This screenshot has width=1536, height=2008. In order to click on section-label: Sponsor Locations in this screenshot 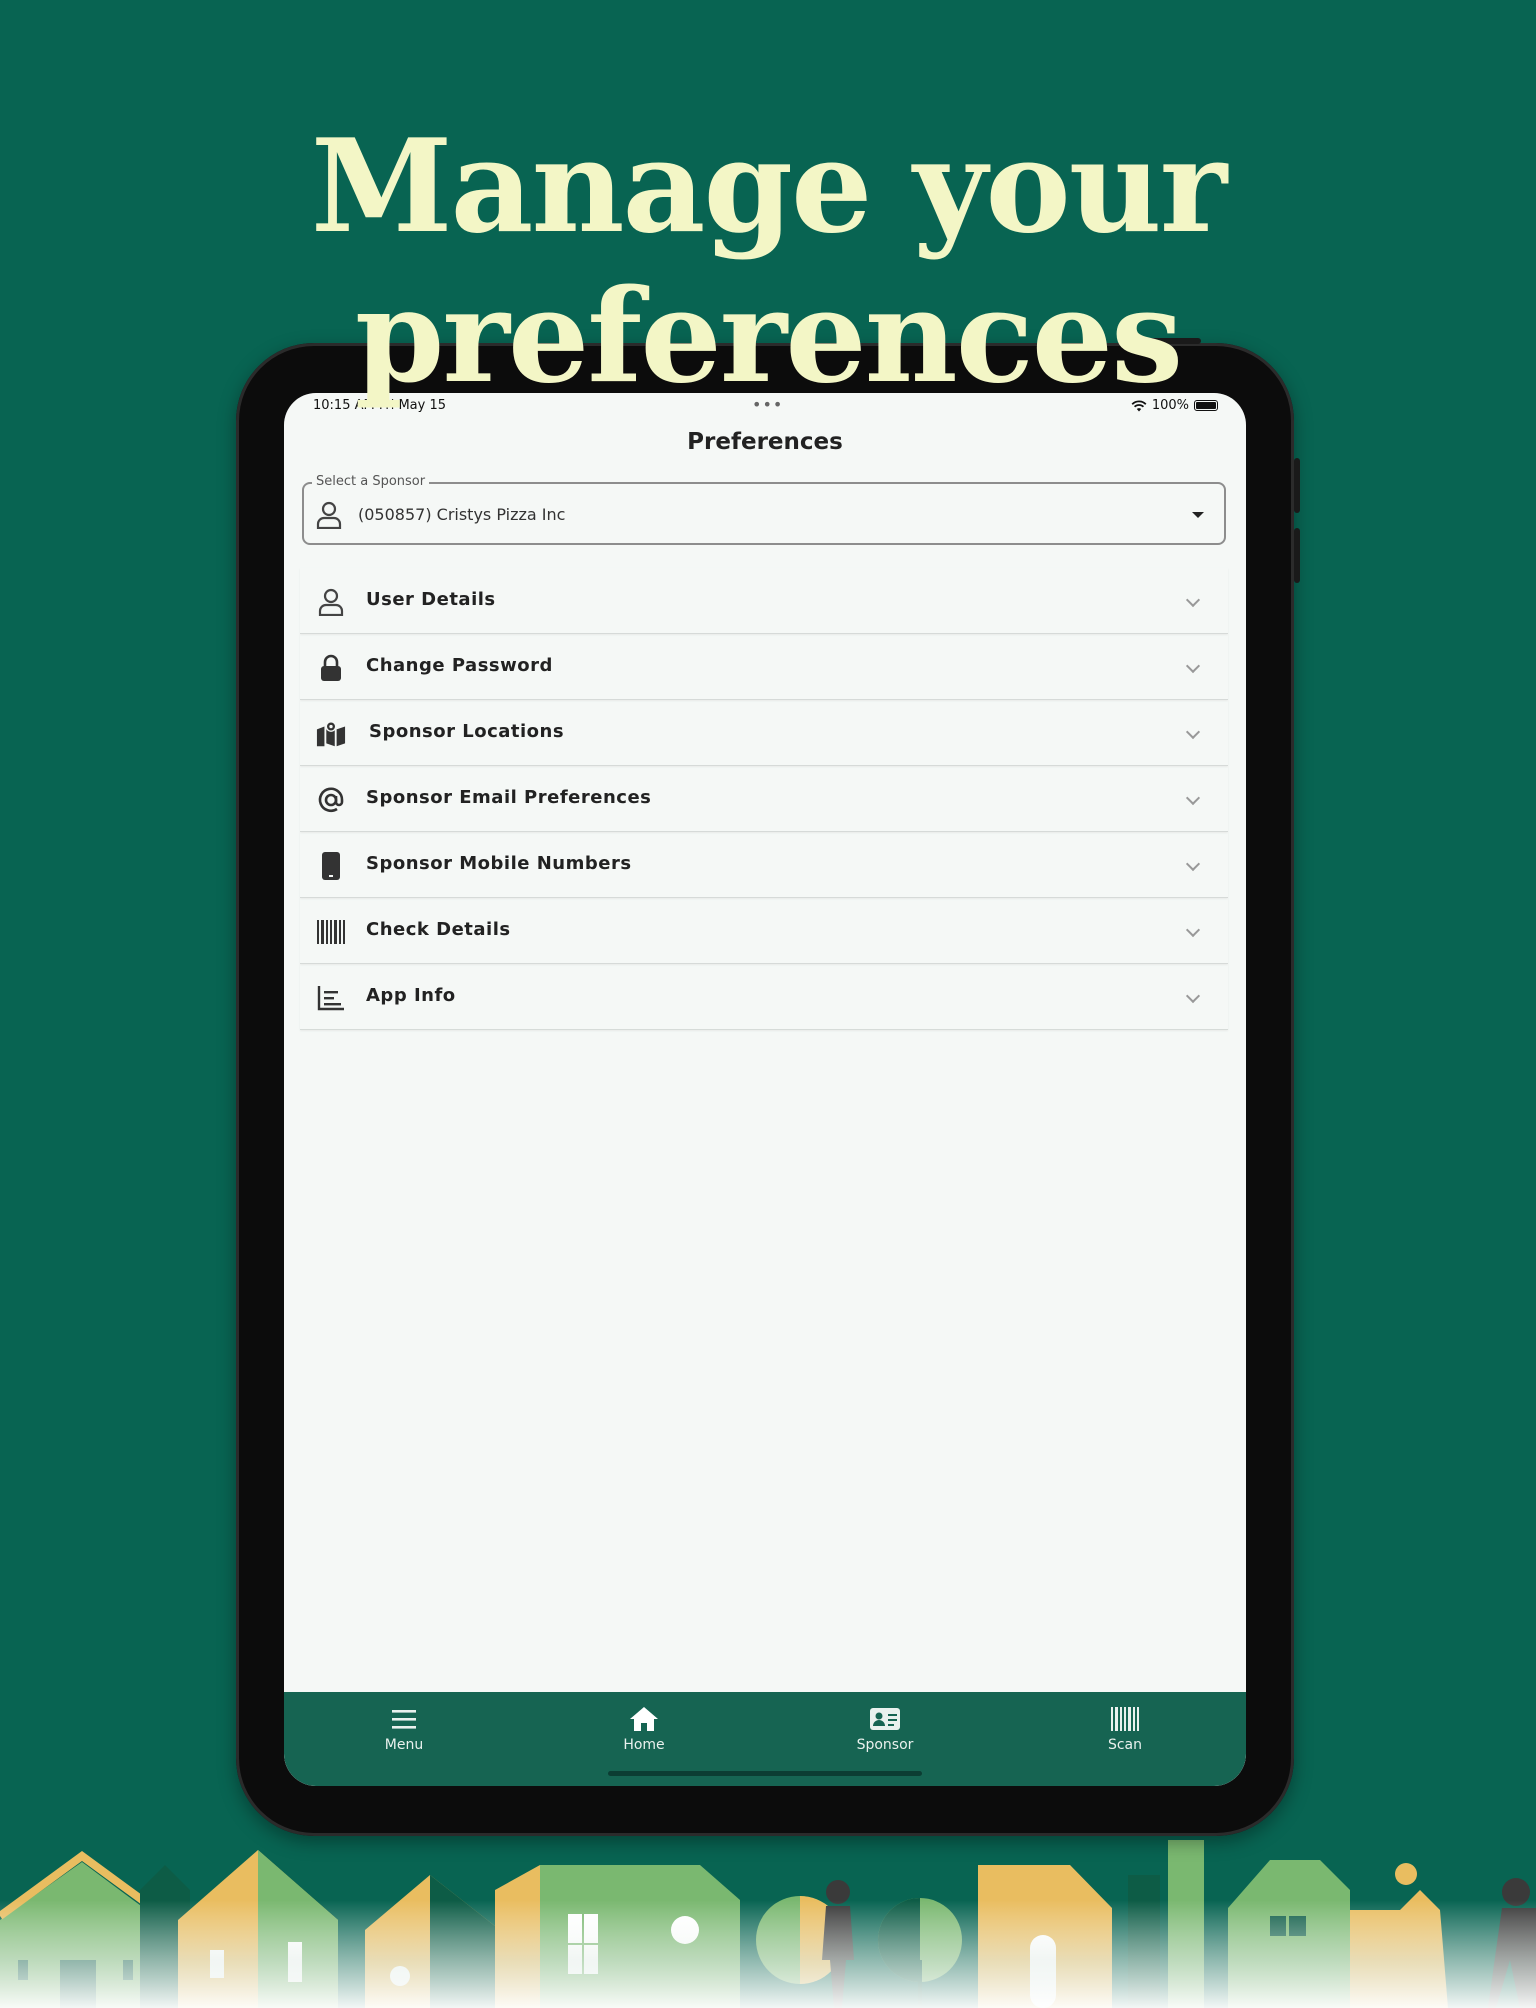, I will do `click(467, 731)`.